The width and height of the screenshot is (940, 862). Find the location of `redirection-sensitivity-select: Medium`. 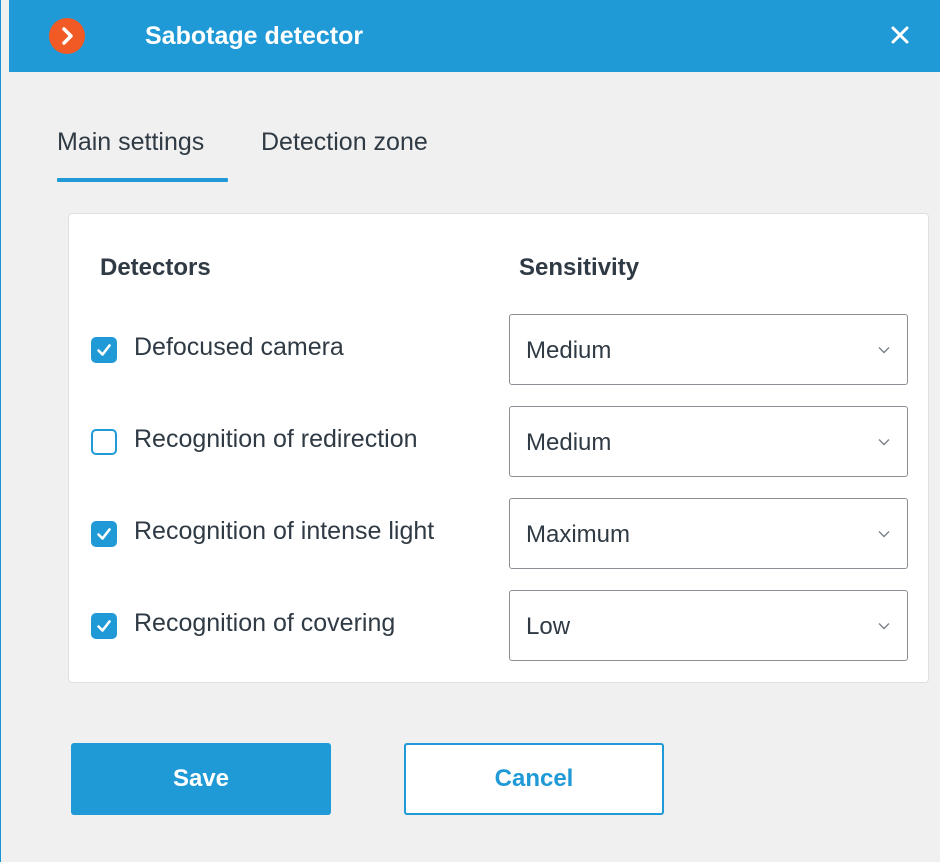

redirection-sensitivity-select: Medium is located at coordinates (708, 441).